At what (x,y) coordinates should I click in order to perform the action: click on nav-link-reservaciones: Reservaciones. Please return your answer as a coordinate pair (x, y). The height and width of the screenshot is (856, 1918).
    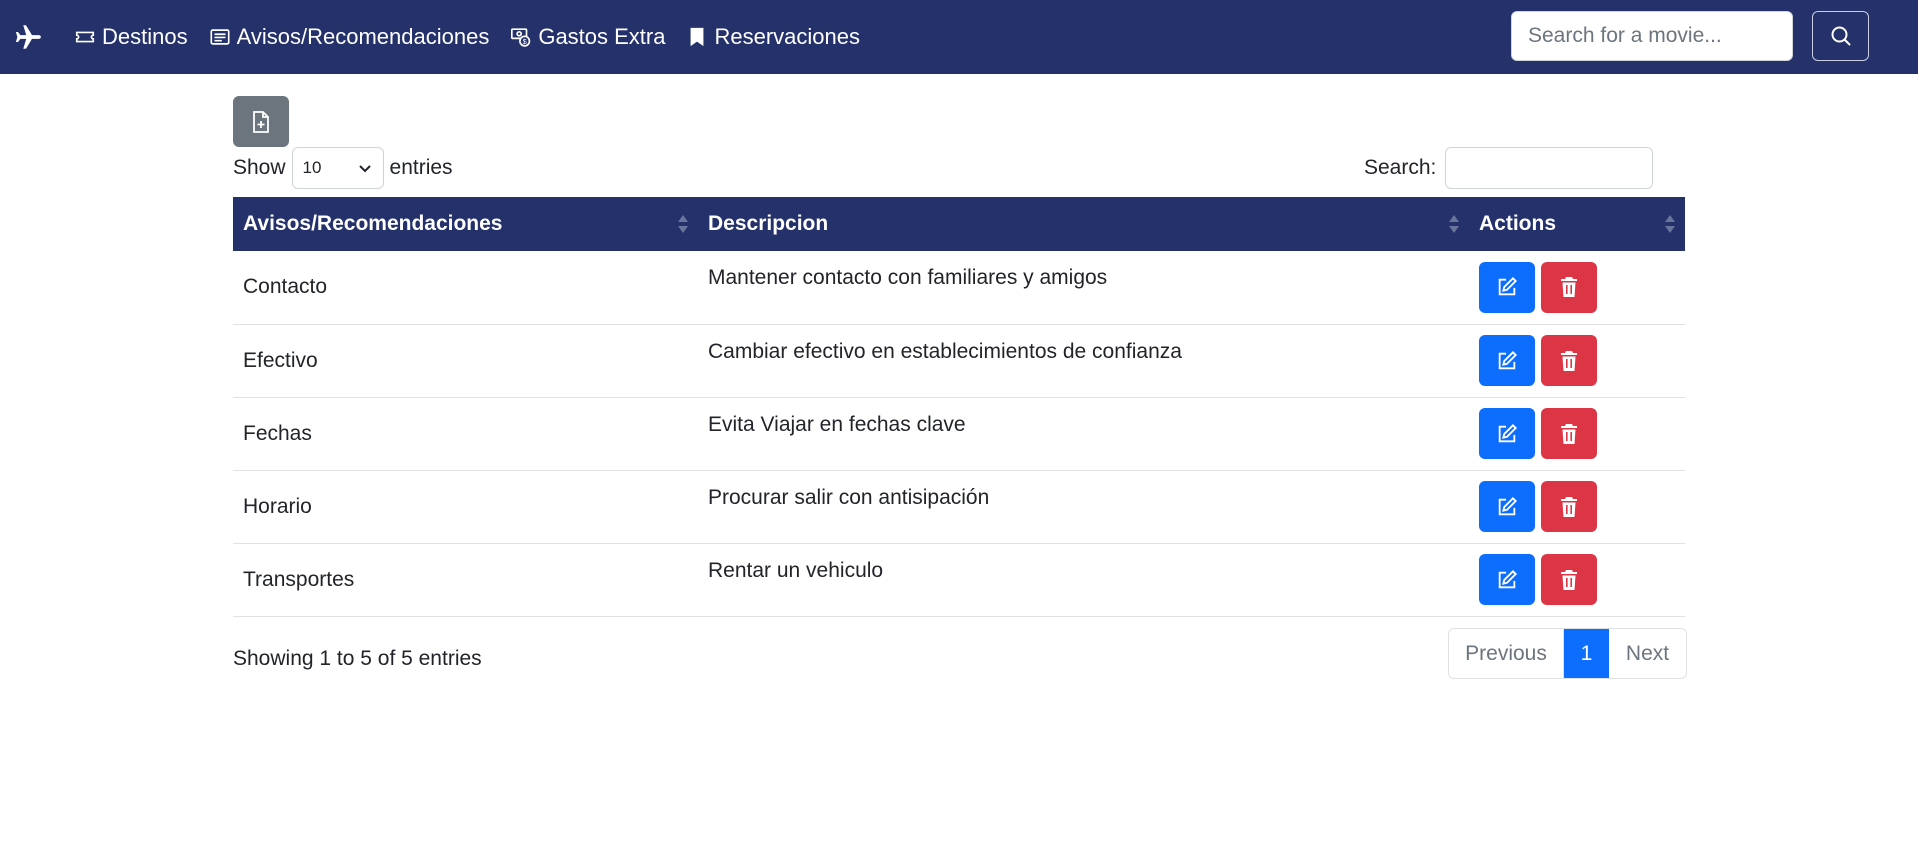
    Looking at the image, I should click on (772, 37).